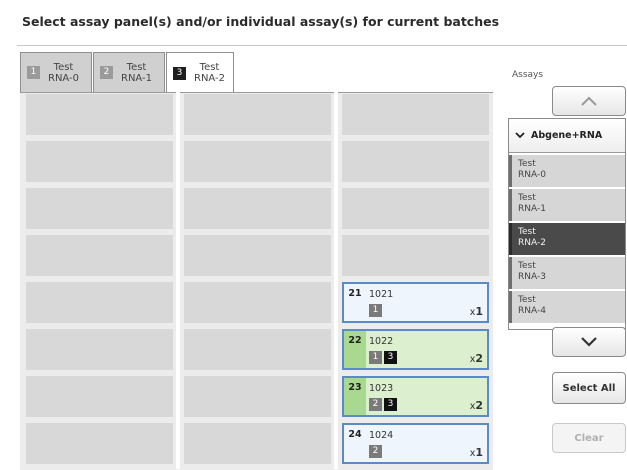  I want to click on tab-test-rna-0: 1 Test RNA-0, so click(56, 72).